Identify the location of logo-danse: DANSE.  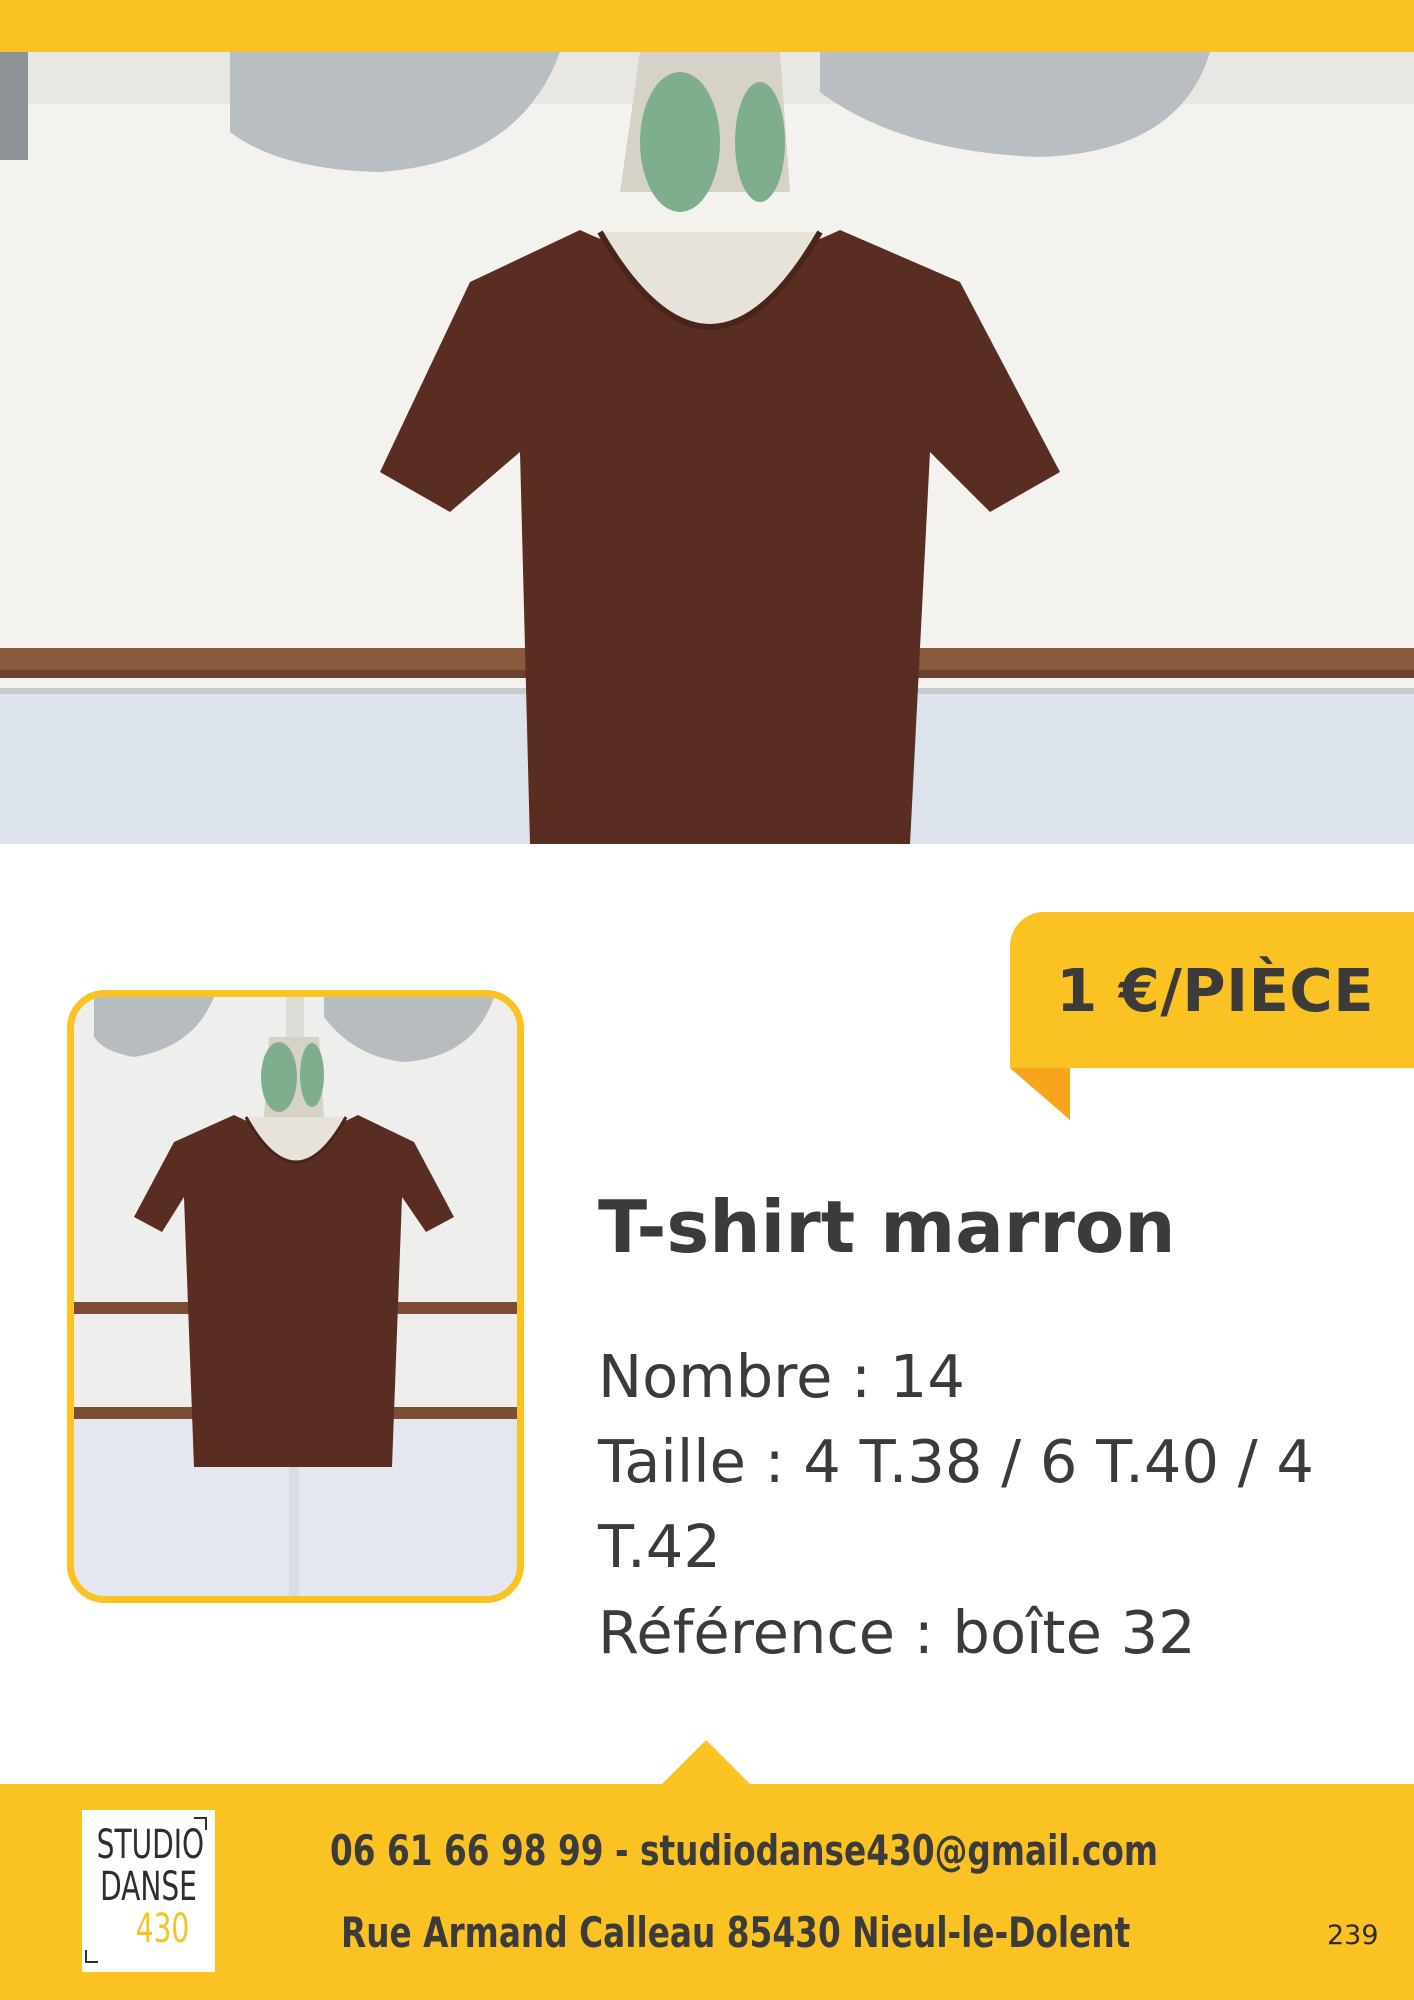
(148, 1887).